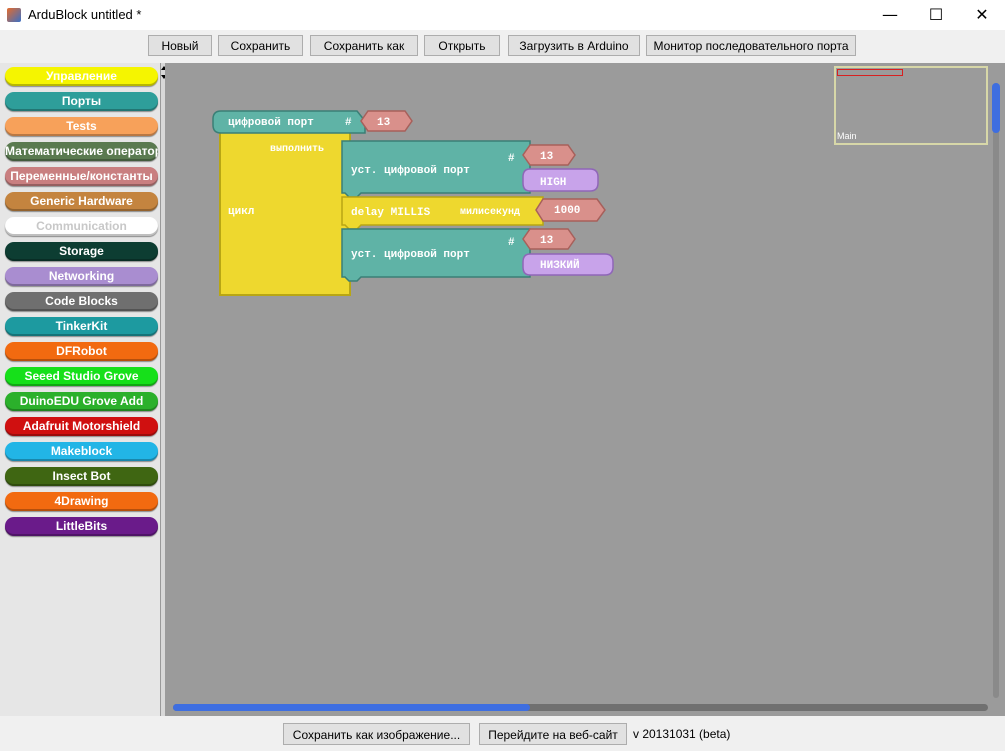  I want to click on new-button: Новый, so click(180, 45).